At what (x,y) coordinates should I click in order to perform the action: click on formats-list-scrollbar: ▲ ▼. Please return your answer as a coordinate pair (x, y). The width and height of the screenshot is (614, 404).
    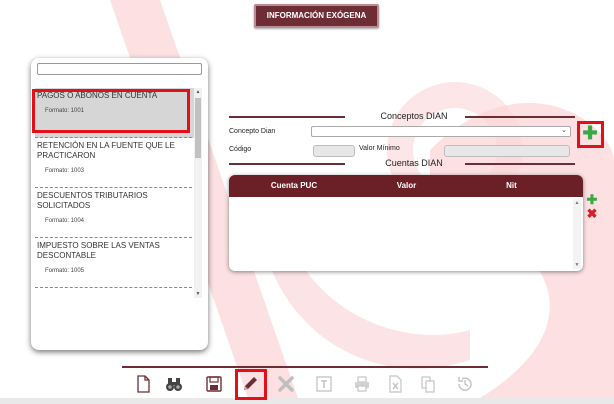
    Looking at the image, I should click on (198, 193).